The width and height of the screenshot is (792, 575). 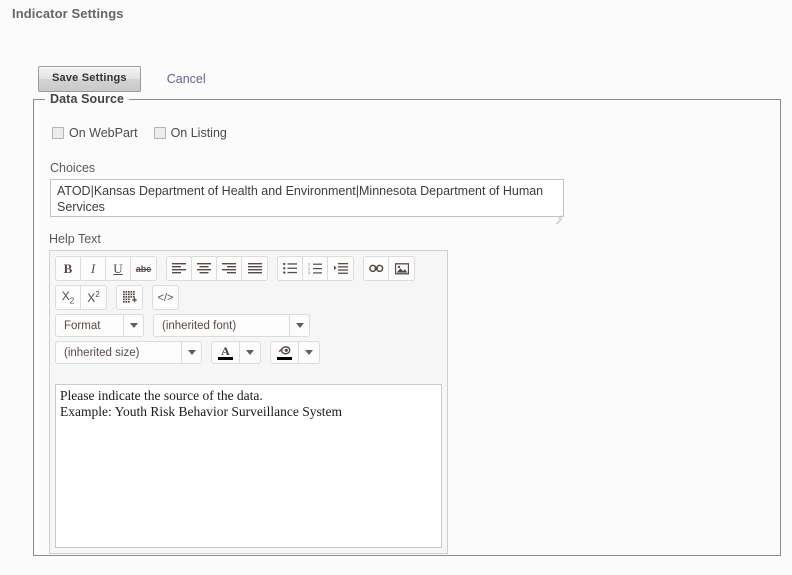 I want to click on indent-icon, so click(x=340, y=268).